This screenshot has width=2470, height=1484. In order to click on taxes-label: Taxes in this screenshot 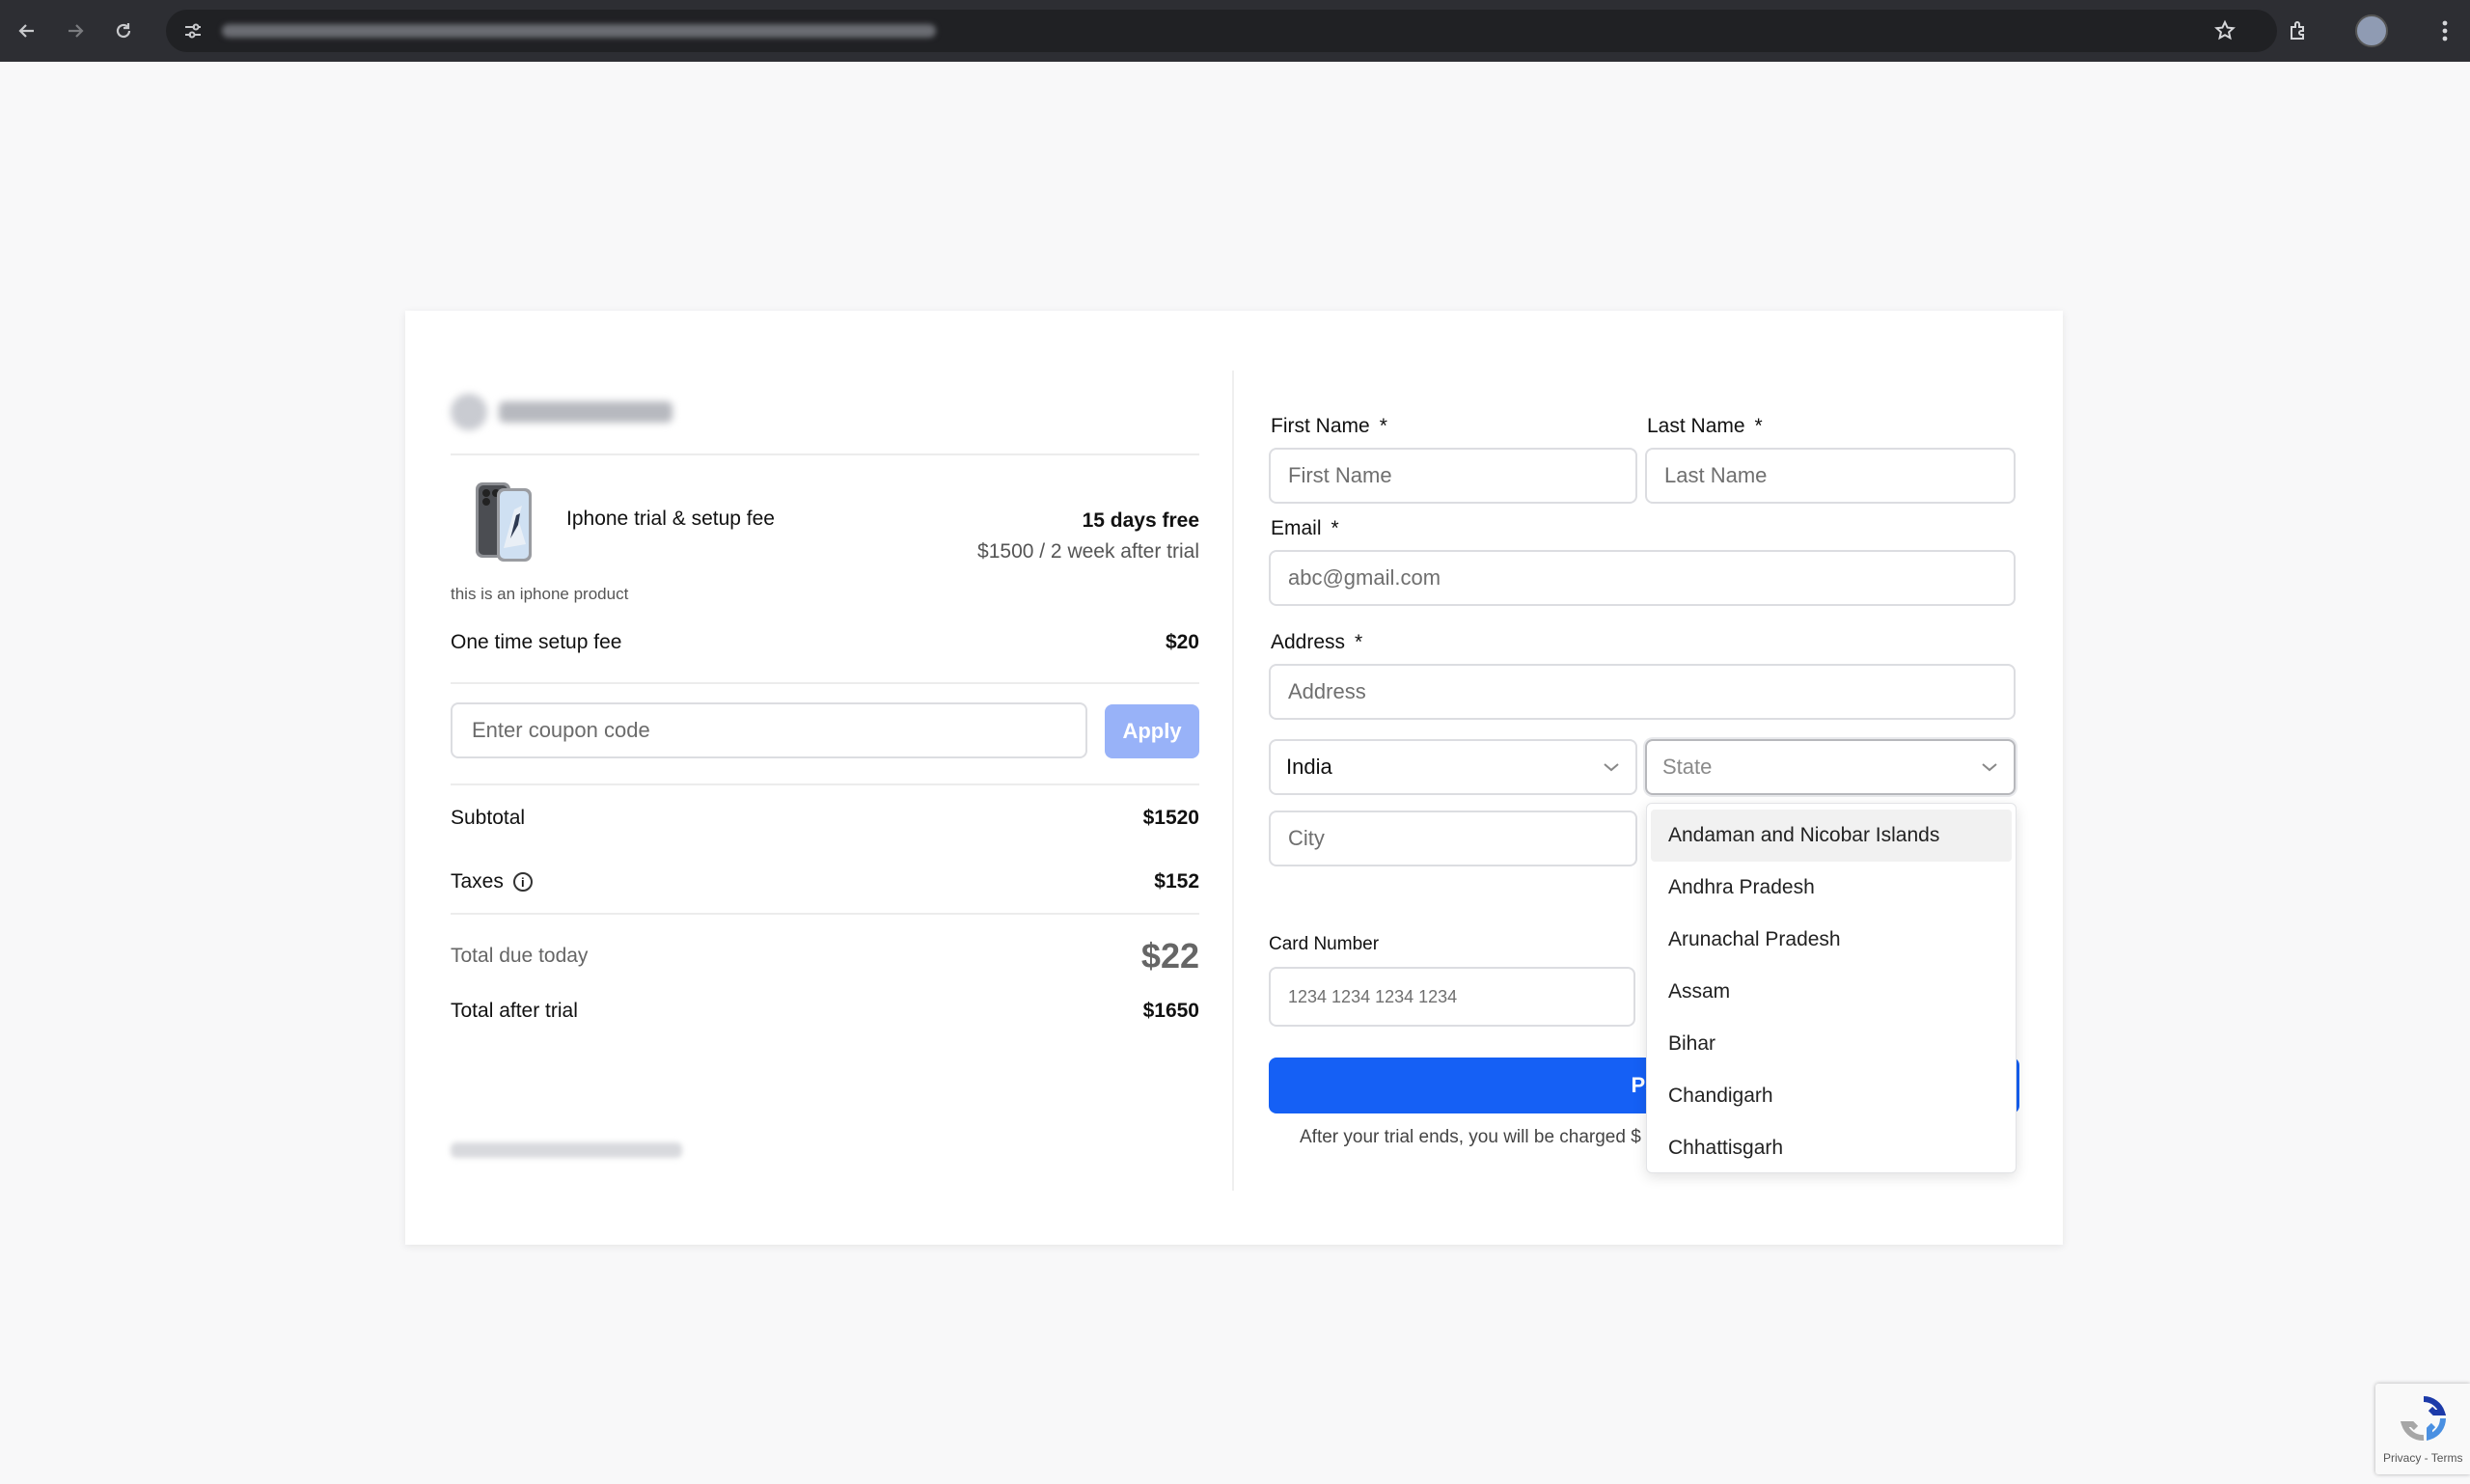, I will do `click(477, 881)`.